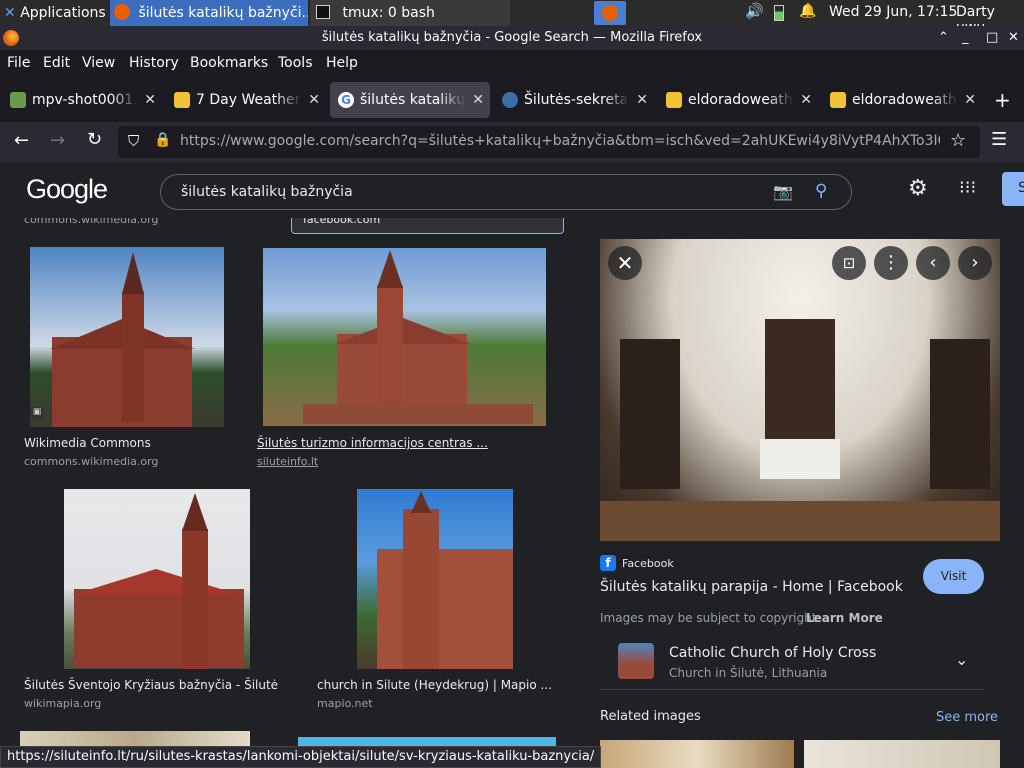  I want to click on more-options-icon: ⋮, so click(891, 263).